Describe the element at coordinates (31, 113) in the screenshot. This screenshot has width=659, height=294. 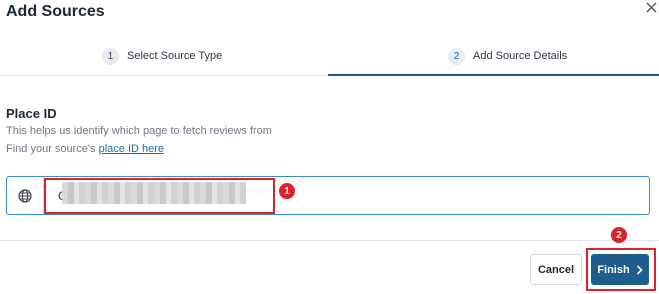
I see `section-title: Place ID` at that location.